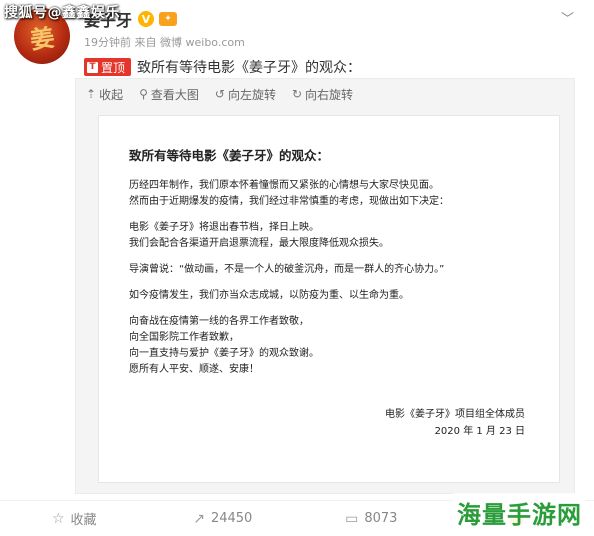 The width and height of the screenshot is (594, 536). What do you see at coordinates (184, 337) in the screenshot?
I see `notice-line: 向全国影院工作者致歉，` at bounding box center [184, 337].